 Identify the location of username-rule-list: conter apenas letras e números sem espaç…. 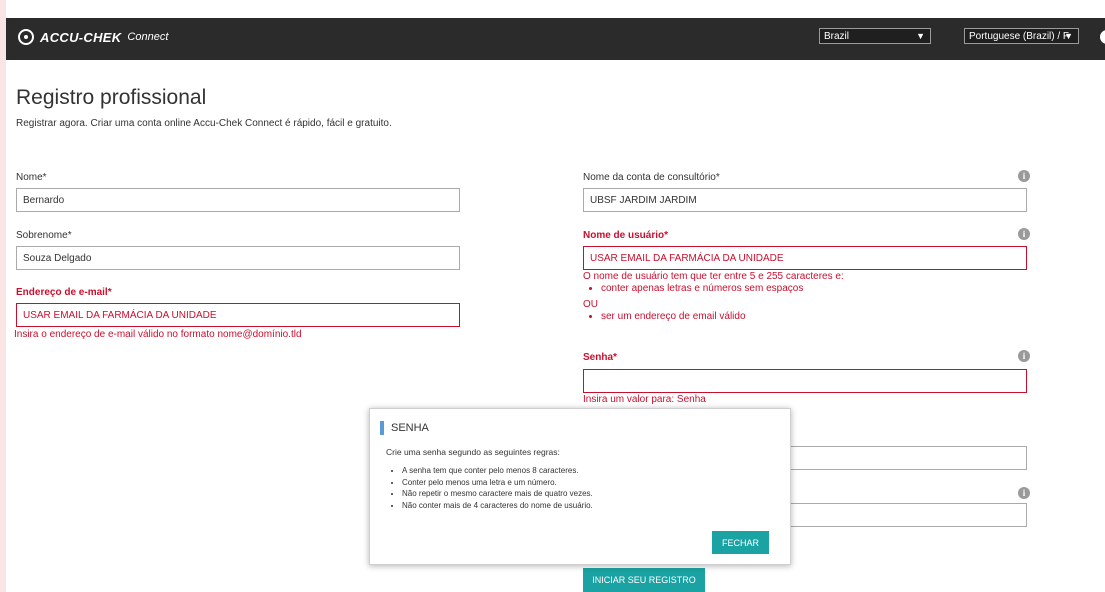
(803, 288).